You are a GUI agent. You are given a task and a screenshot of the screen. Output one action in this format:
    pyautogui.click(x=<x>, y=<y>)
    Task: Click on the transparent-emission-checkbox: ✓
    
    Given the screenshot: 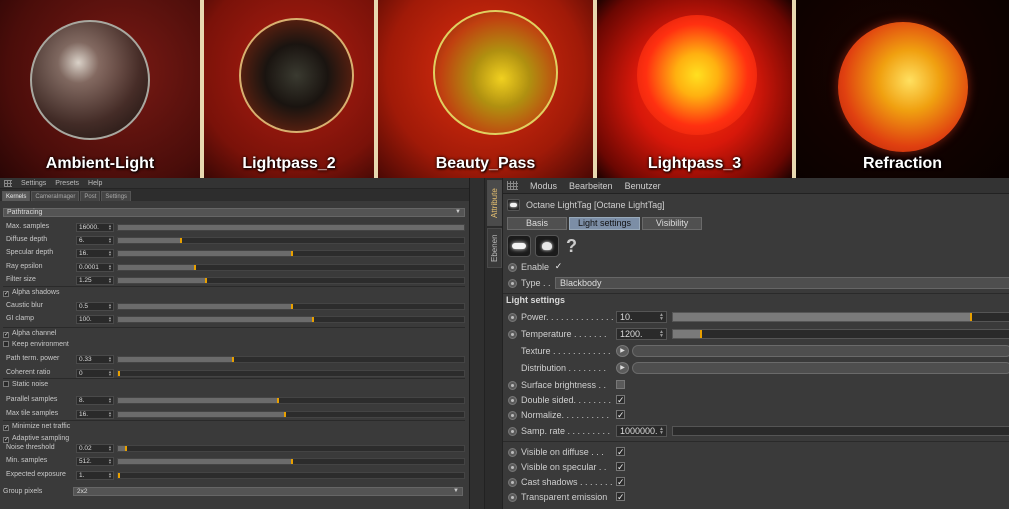 What is the action you would take?
    pyautogui.click(x=620, y=497)
    